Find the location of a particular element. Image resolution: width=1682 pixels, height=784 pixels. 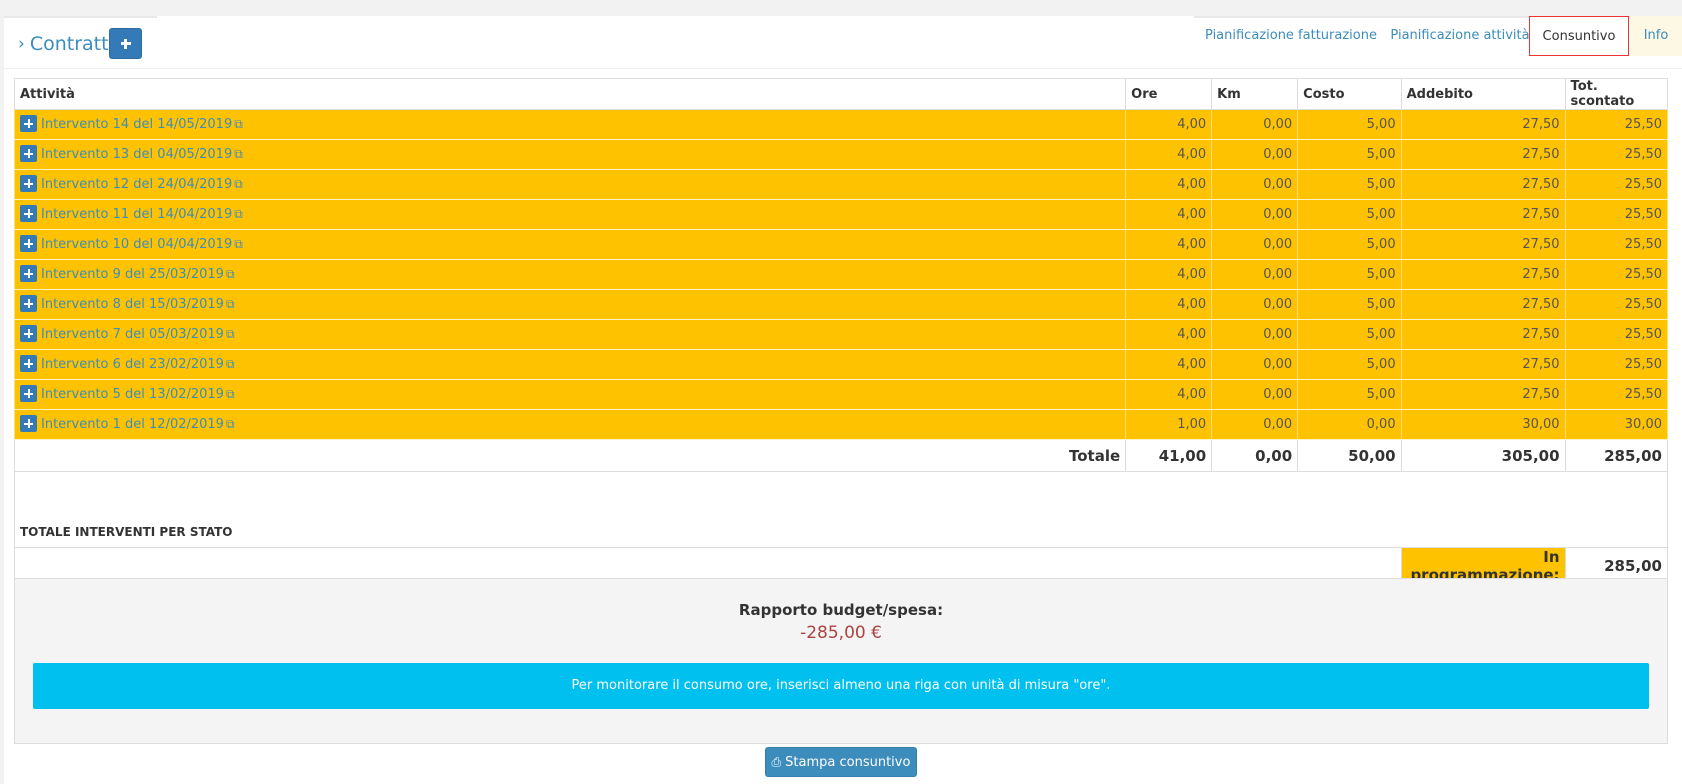

cell-tot: 30,00 is located at coordinates (1616, 424).